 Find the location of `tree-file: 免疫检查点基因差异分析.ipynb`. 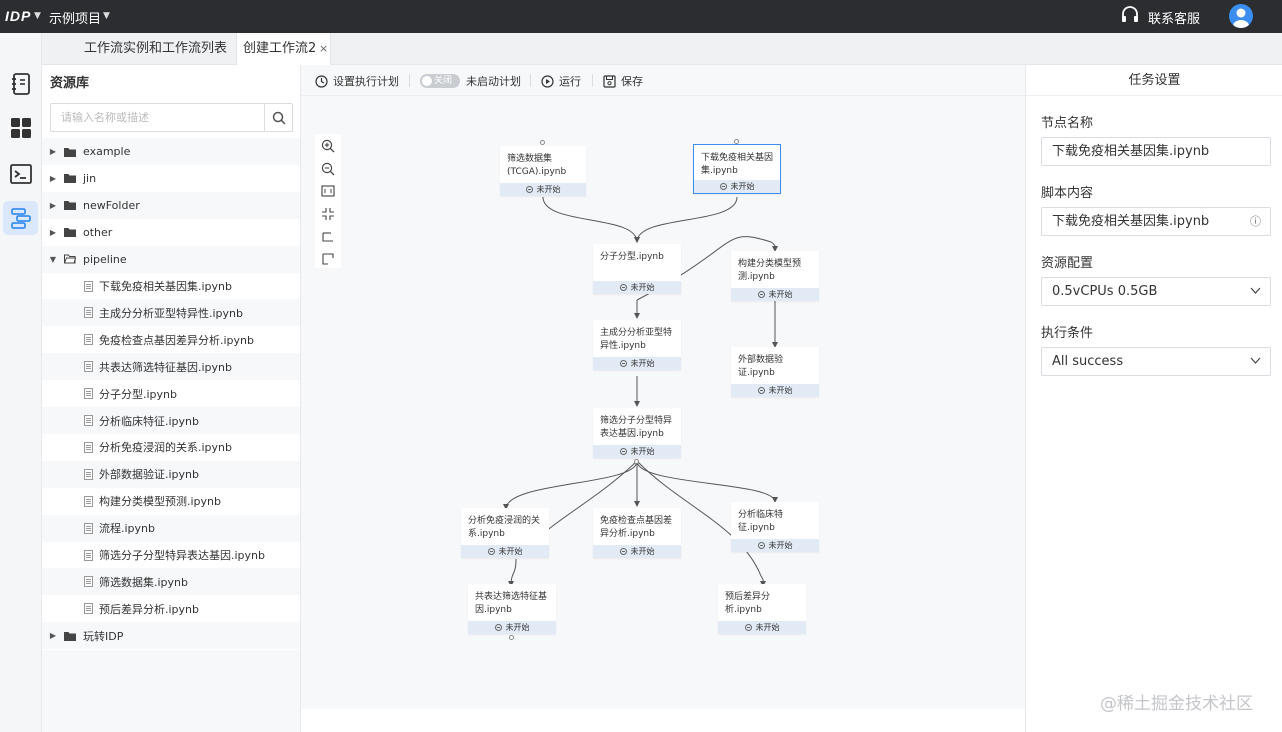

tree-file: 免疫检查点基因差异分析.ipynb is located at coordinates (171, 339).